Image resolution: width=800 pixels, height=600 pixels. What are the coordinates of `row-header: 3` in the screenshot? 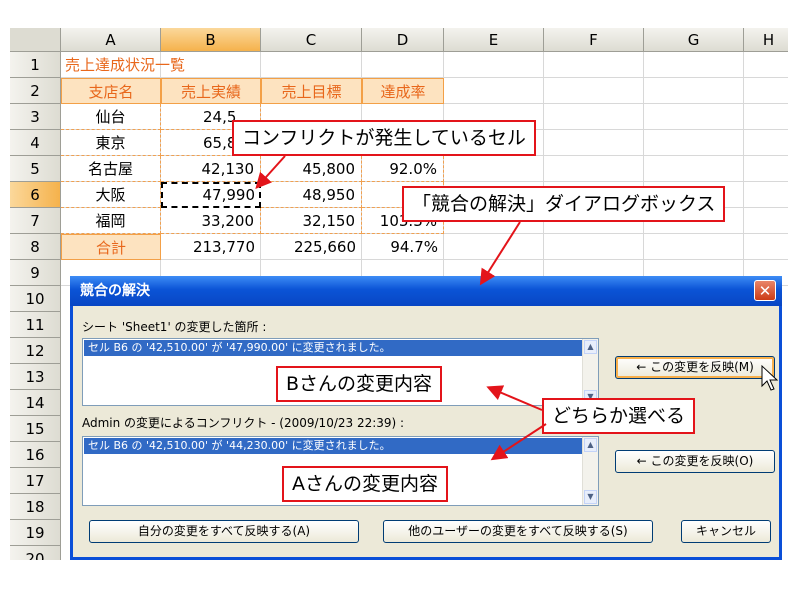 It's located at (35, 117).